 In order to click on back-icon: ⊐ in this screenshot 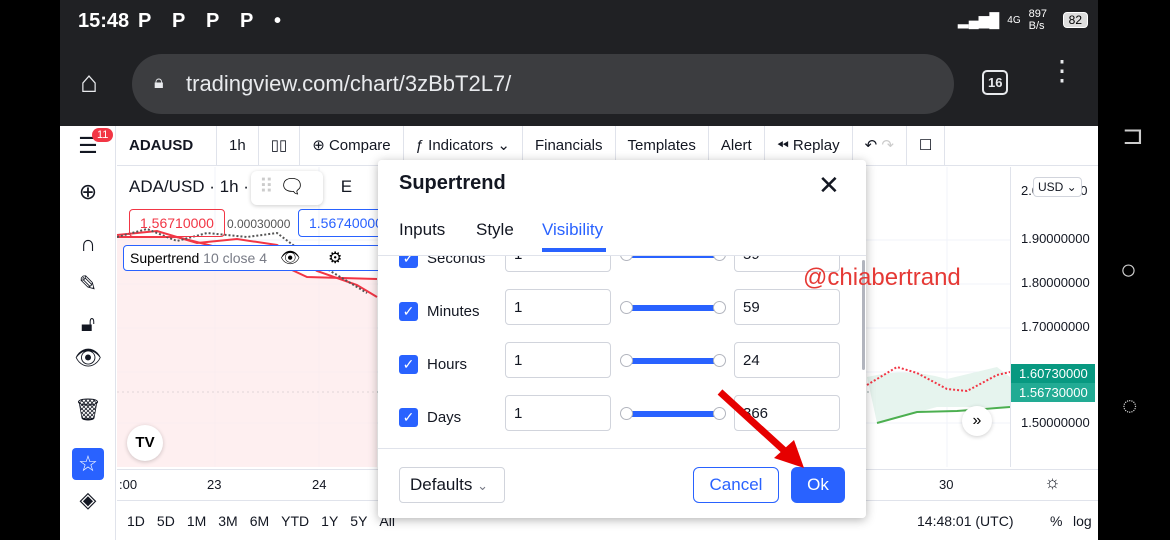, I will do `click(1133, 135)`.